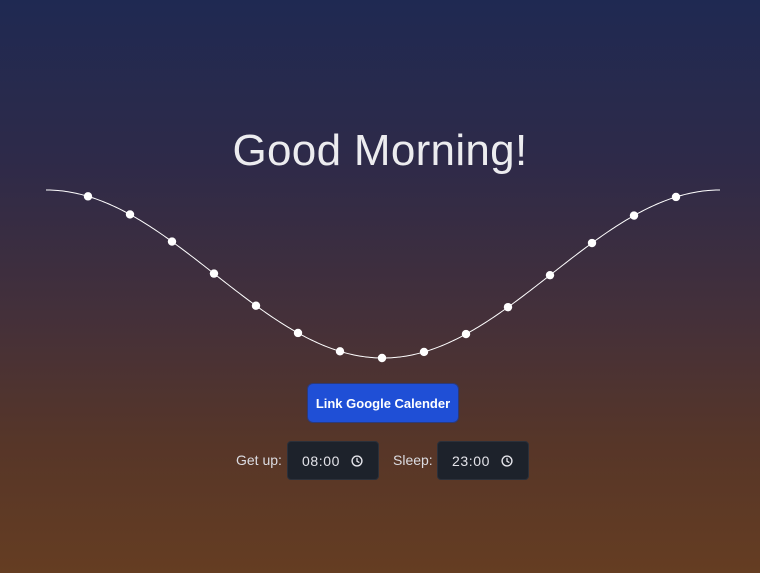  What do you see at coordinates (321, 460) in the screenshot?
I see `getup-time-value: 08:00` at bounding box center [321, 460].